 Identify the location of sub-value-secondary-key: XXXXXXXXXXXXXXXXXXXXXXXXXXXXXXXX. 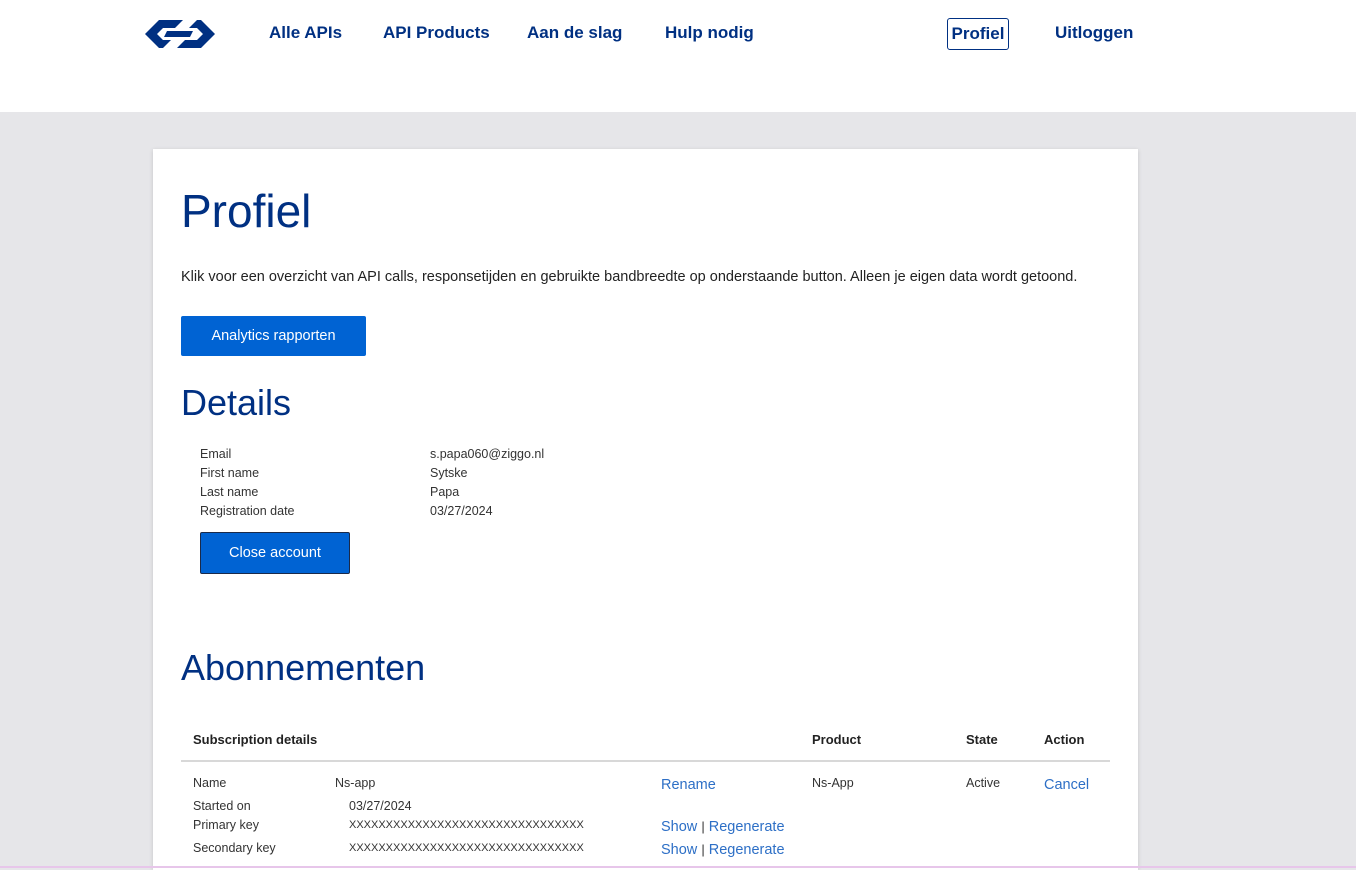
(466, 848).